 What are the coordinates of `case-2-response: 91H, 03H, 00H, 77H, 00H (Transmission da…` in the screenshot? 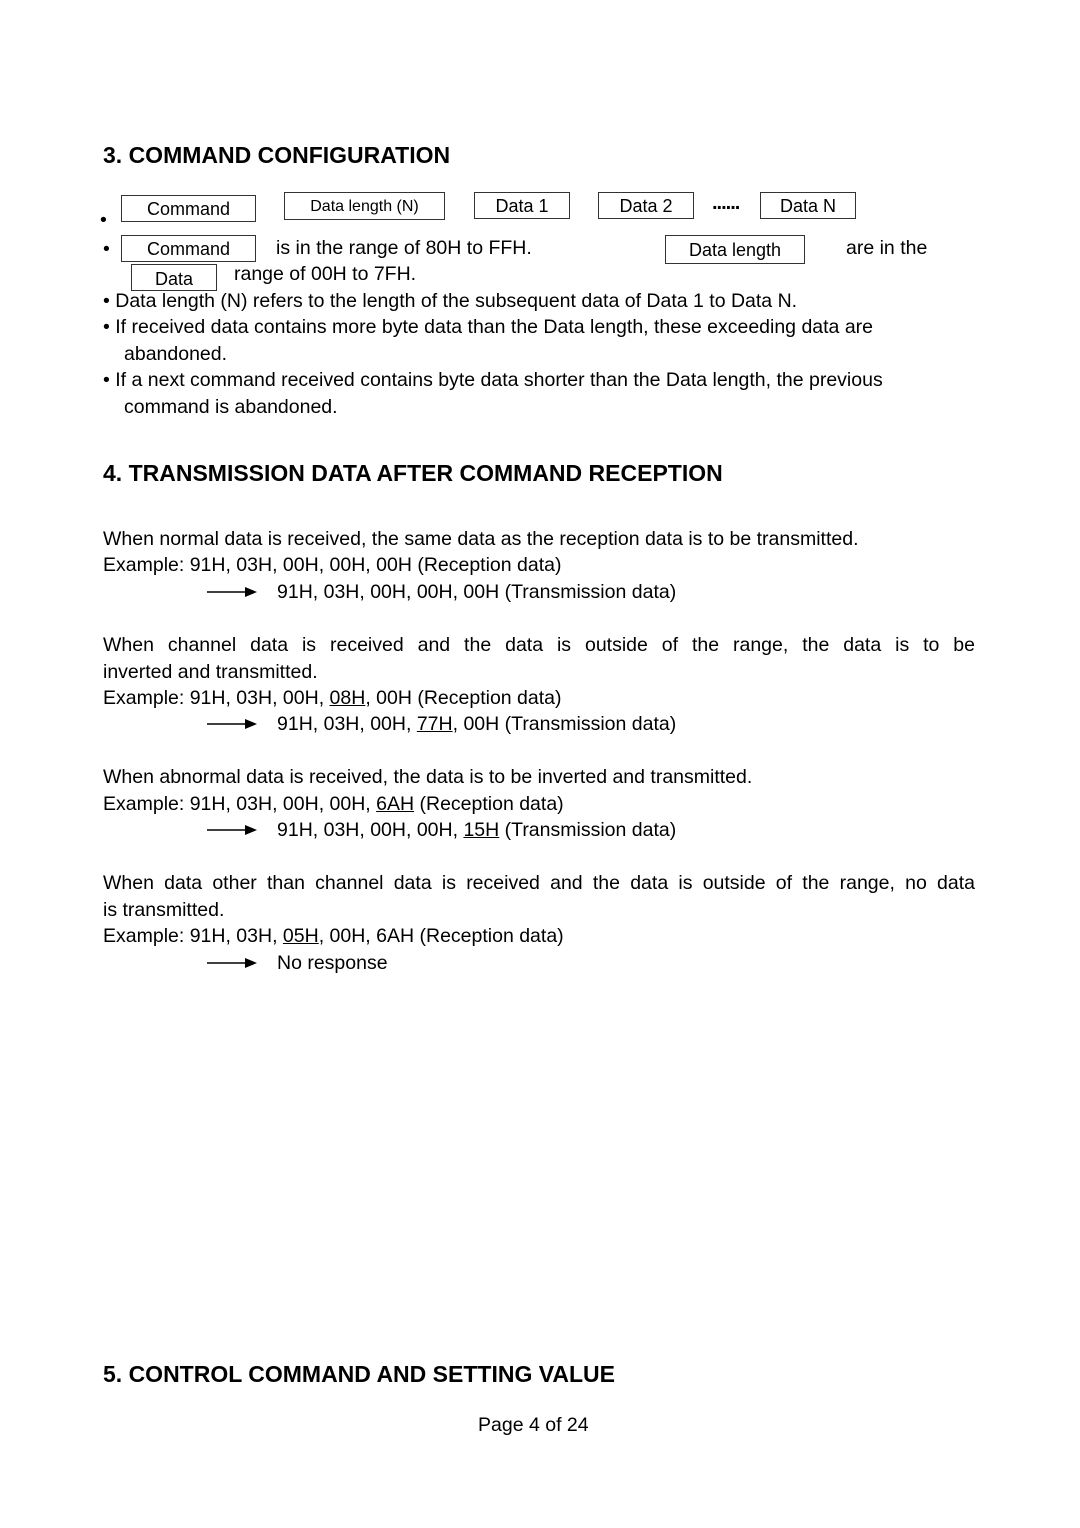 It's located at (477, 724).